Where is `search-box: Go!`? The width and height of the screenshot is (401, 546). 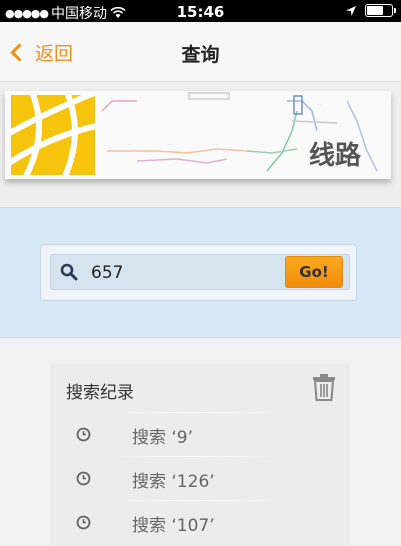 search-box: Go! is located at coordinates (200, 272).